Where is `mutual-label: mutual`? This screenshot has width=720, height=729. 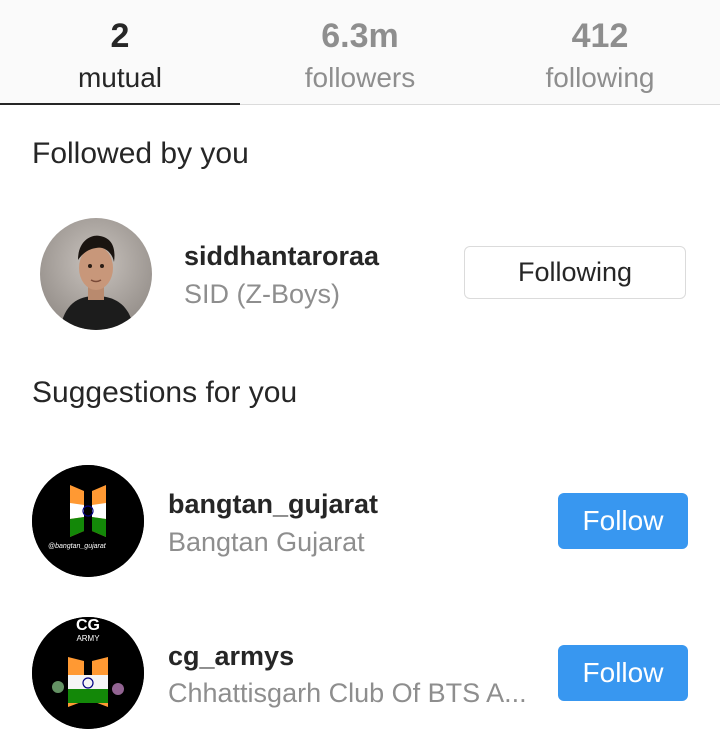
mutual-label: mutual is located at coordinates (120, 77).